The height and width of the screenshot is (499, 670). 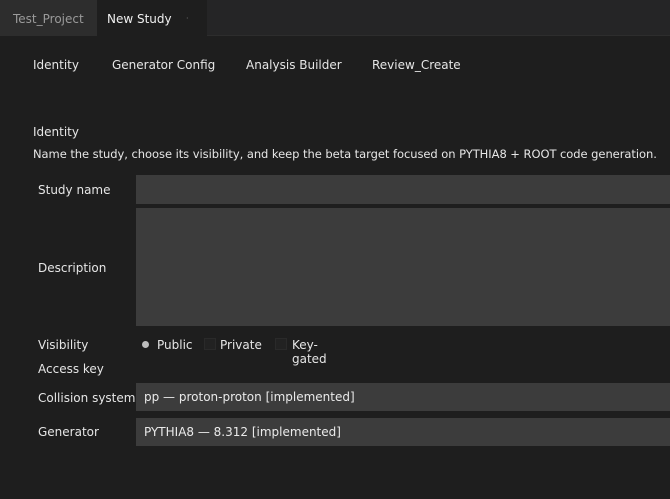 I want to click on tab-new-study: New Study ·, so click(x=152, y=18).